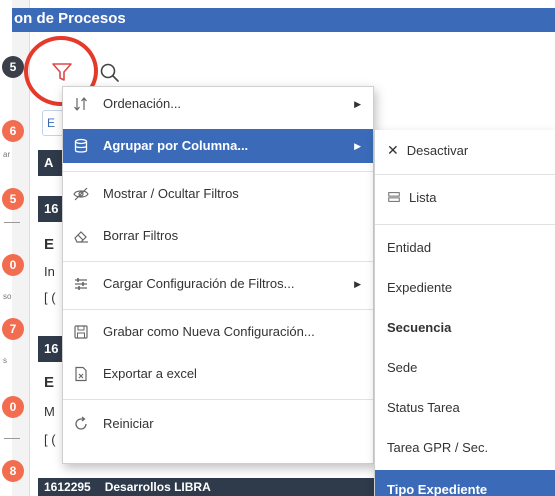  What do you see at coordinates (393, 150) in the screenshot?
I see `close-icon: ✕` at bounding box center [393, 150].